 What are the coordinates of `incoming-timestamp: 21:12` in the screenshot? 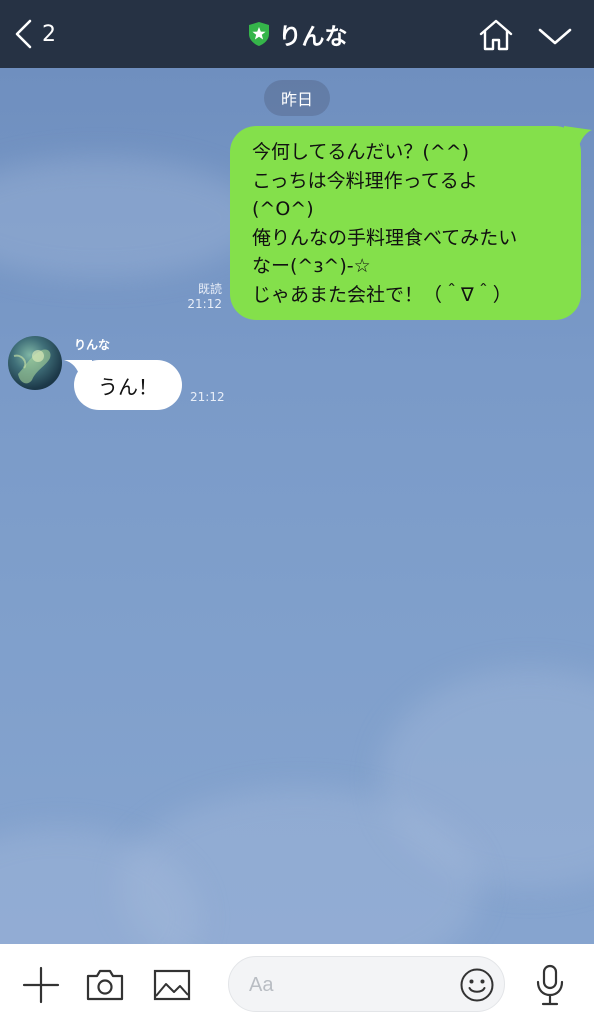 It's located at (207, 397).